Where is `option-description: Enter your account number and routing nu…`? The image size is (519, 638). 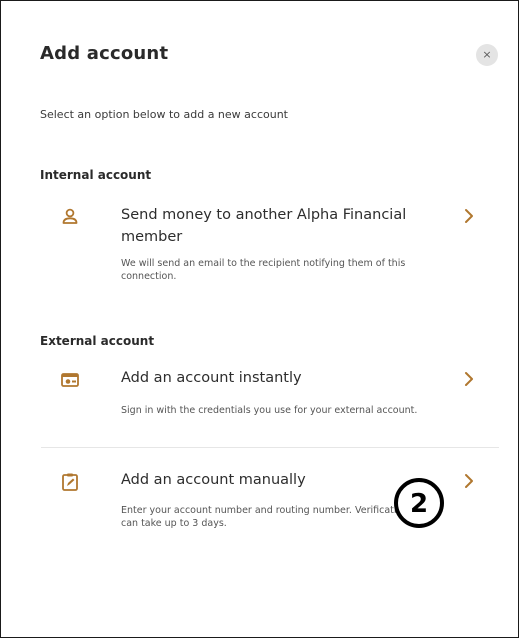 option-description: Enter your account number and routing nu… is located at coordinates (265, 517).